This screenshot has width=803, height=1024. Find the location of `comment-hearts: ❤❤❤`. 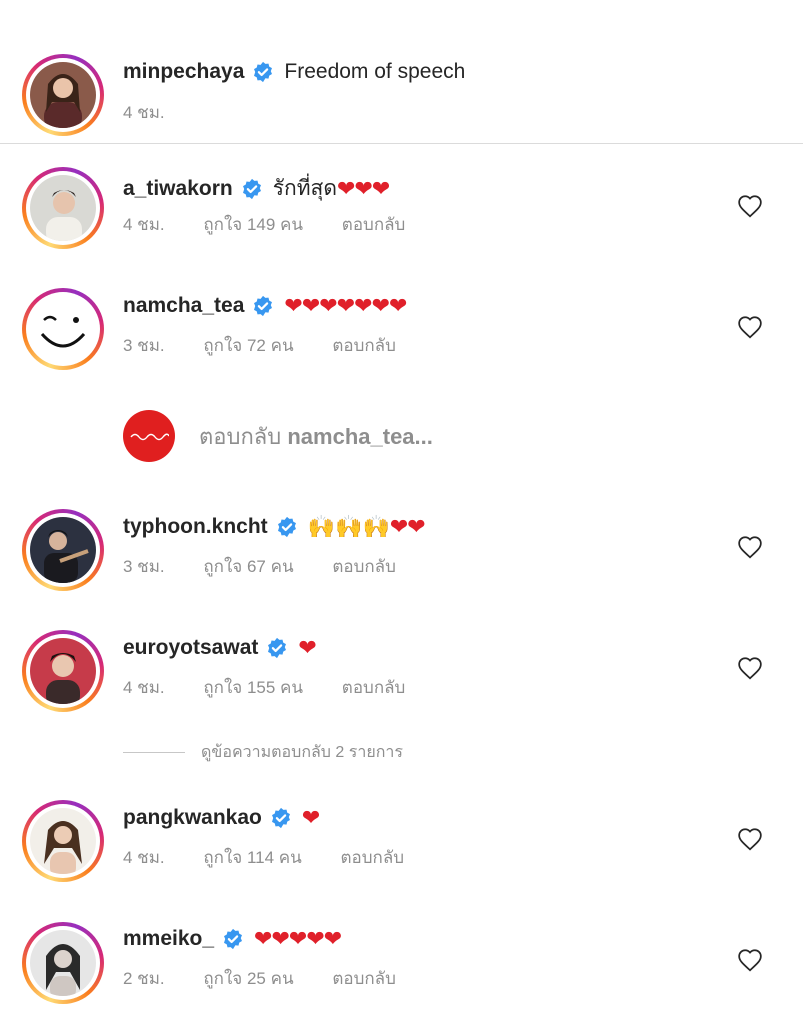

comment-hearts: ❤❤❤ is located at coordinates (363, 188).